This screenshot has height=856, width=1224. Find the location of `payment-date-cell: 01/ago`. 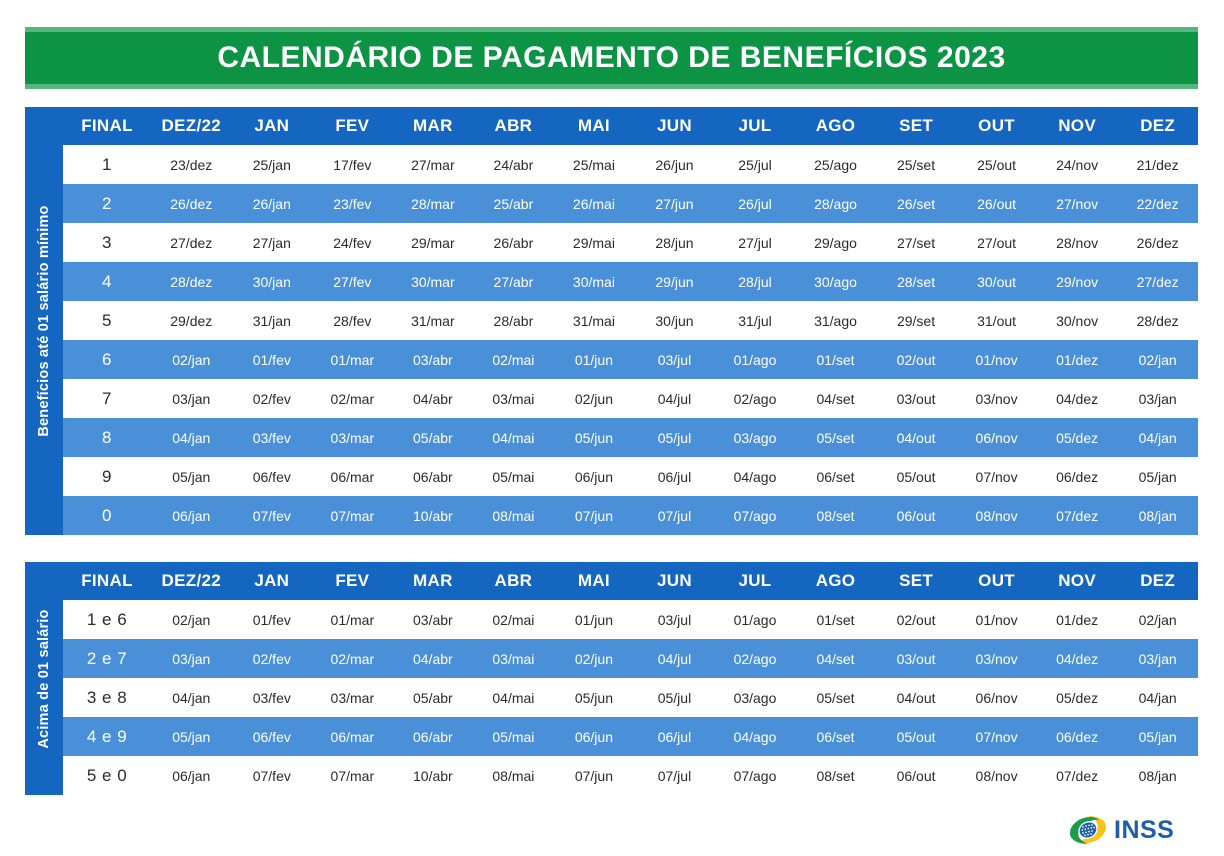

payment-date-cell: 01/ago is located at coordinates (755, 619).